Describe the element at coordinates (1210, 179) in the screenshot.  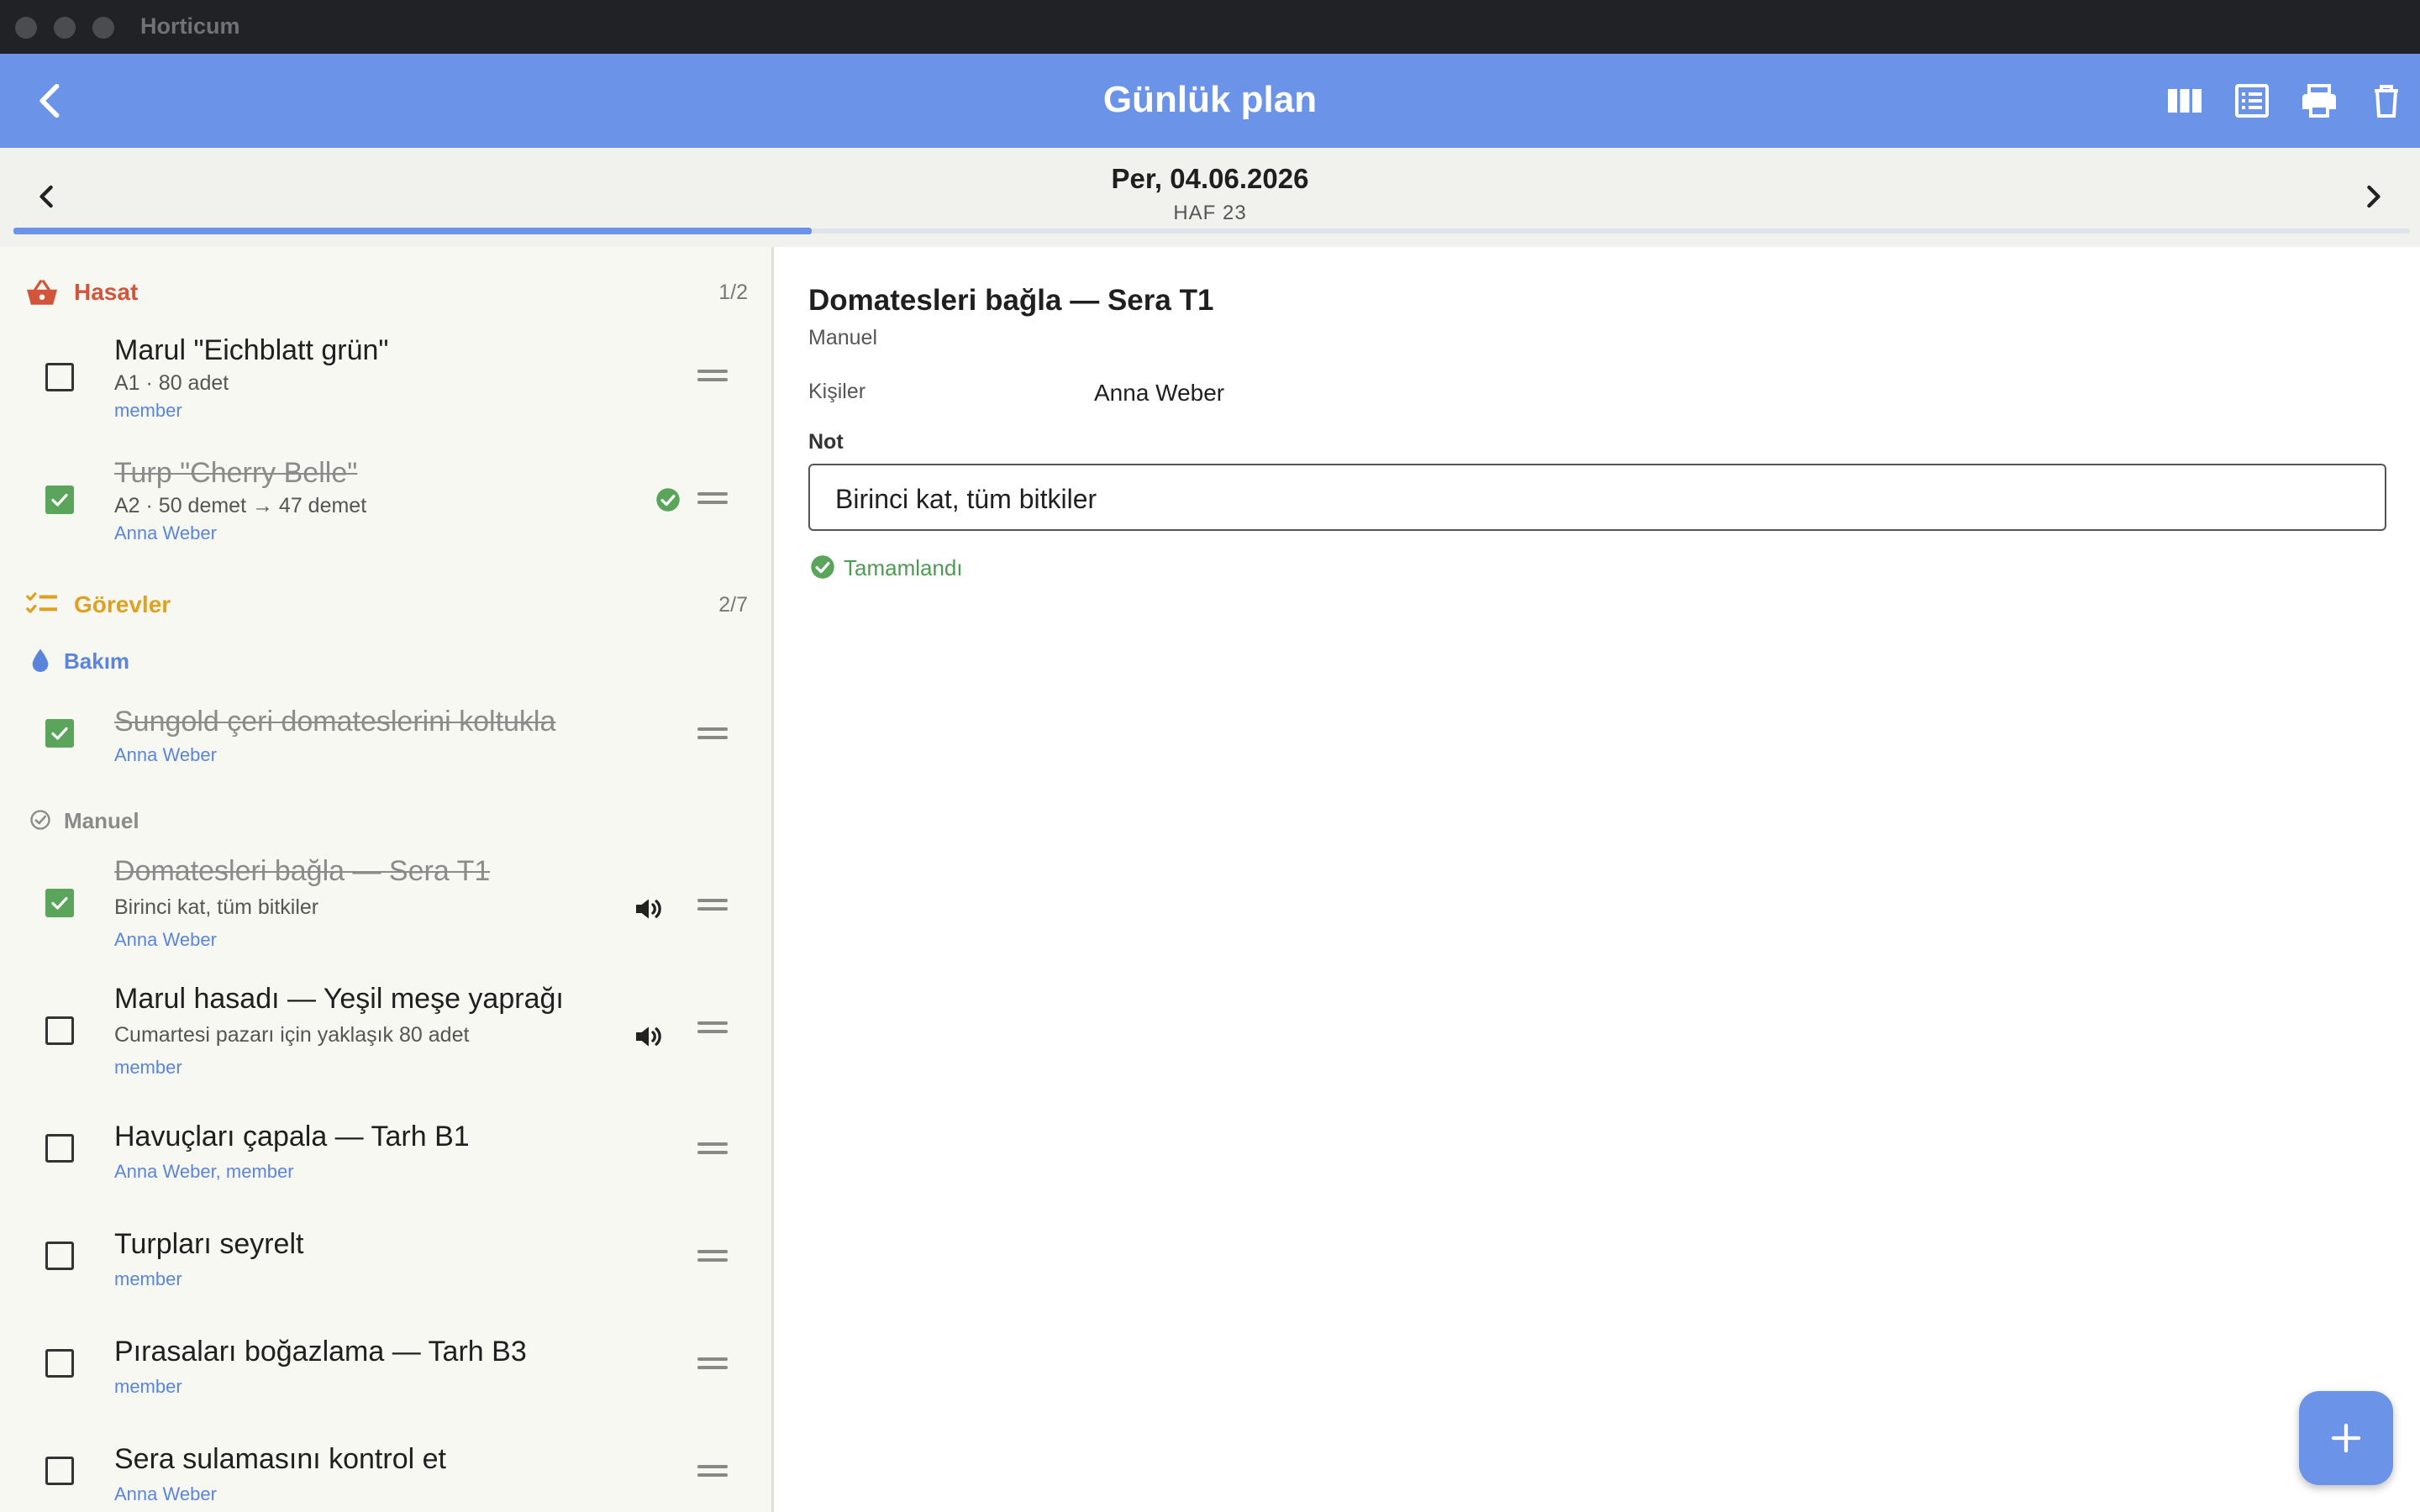
I see `current-date: Per, 04.06.2026` at that location.